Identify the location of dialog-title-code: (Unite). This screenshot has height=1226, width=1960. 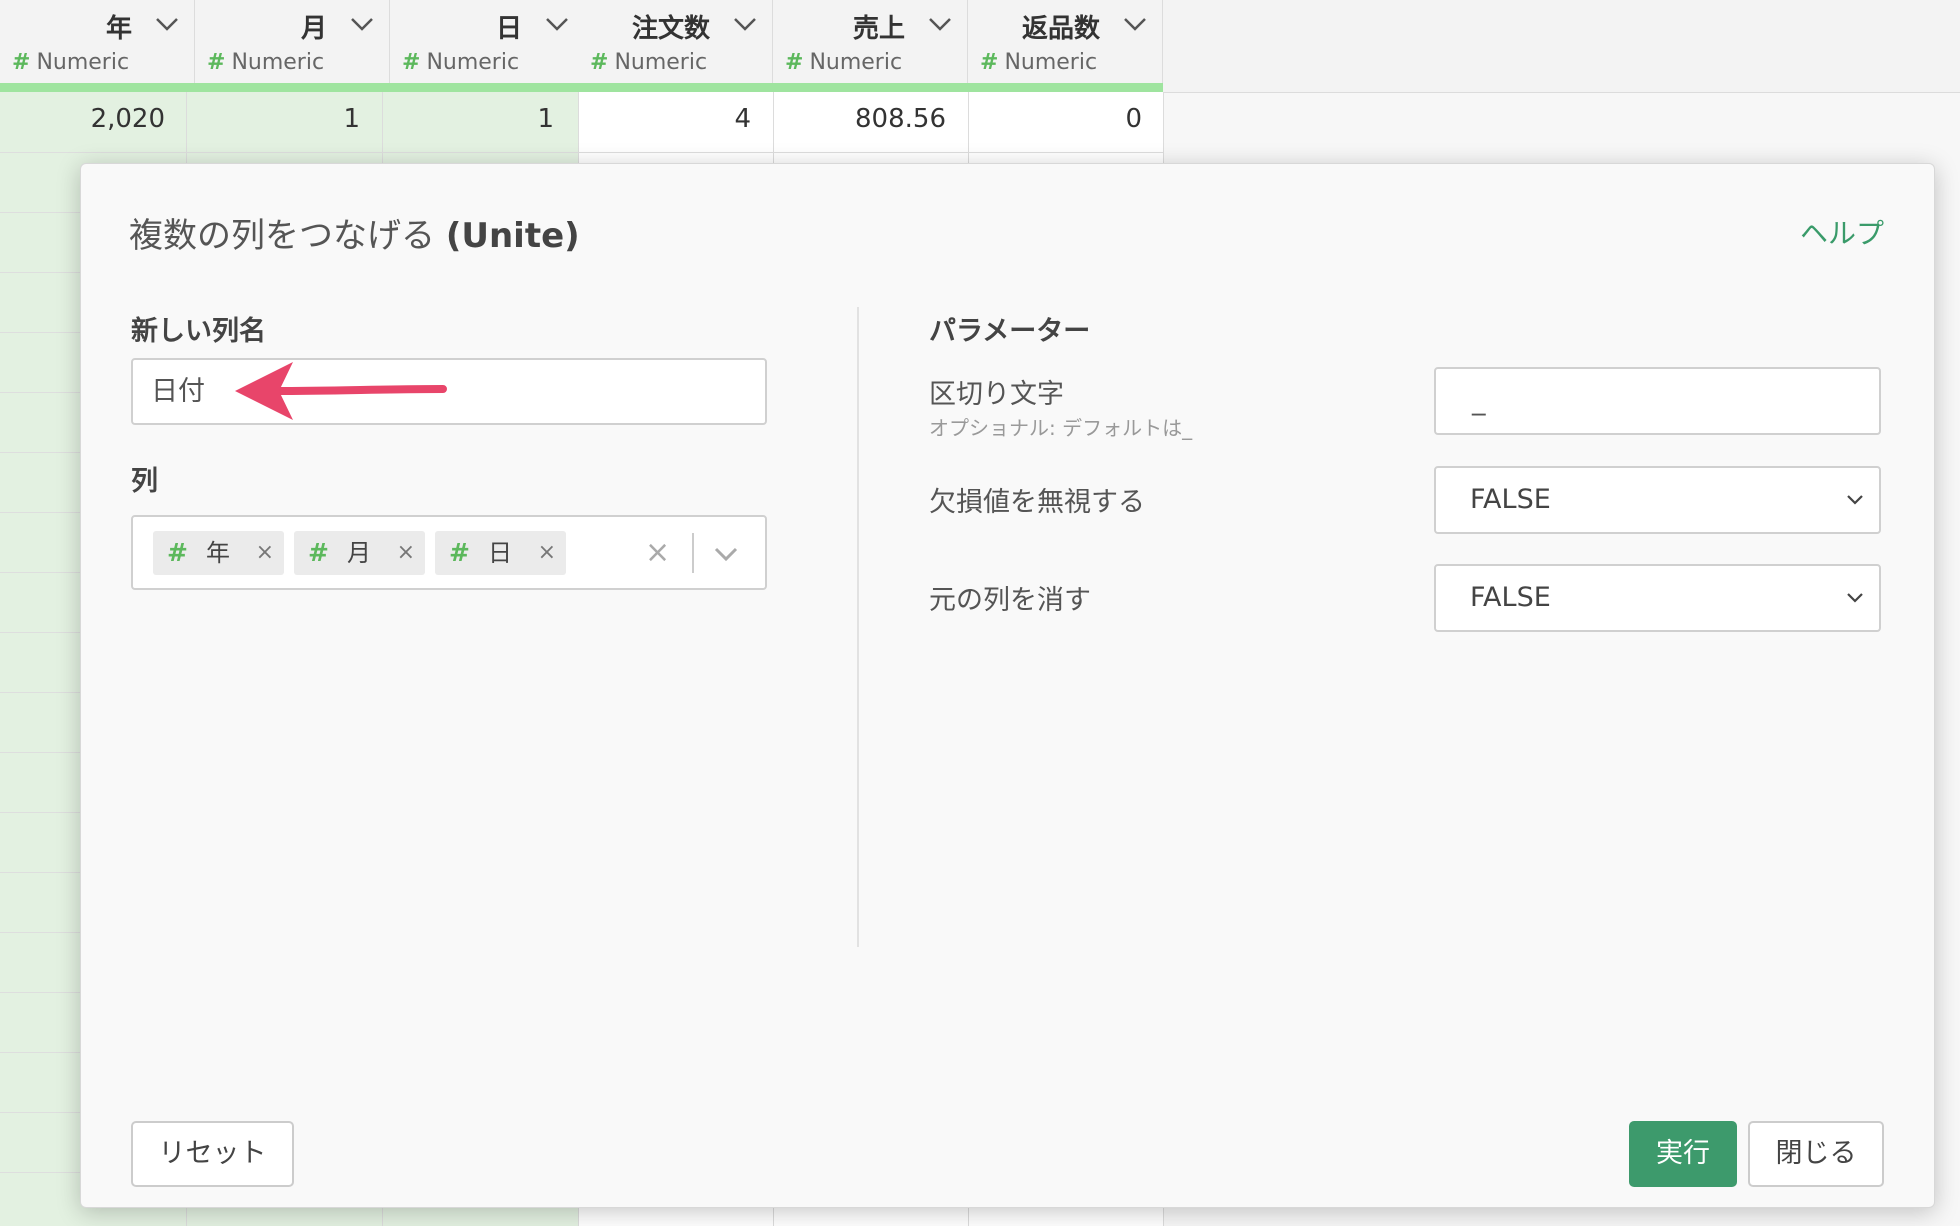
(512, 236).